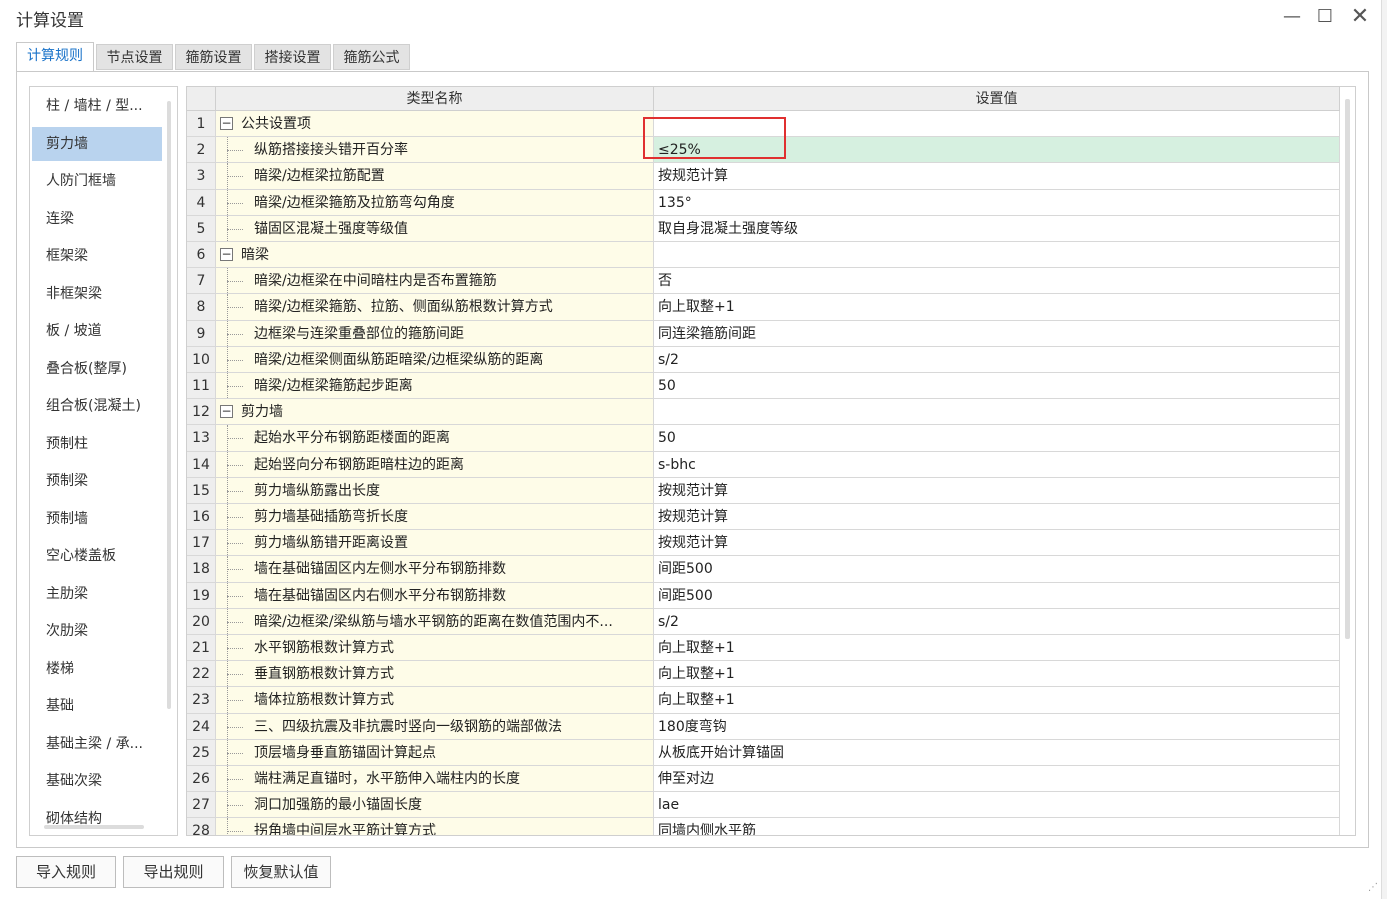  I want to click on row-number: 28, so click(201, 826).